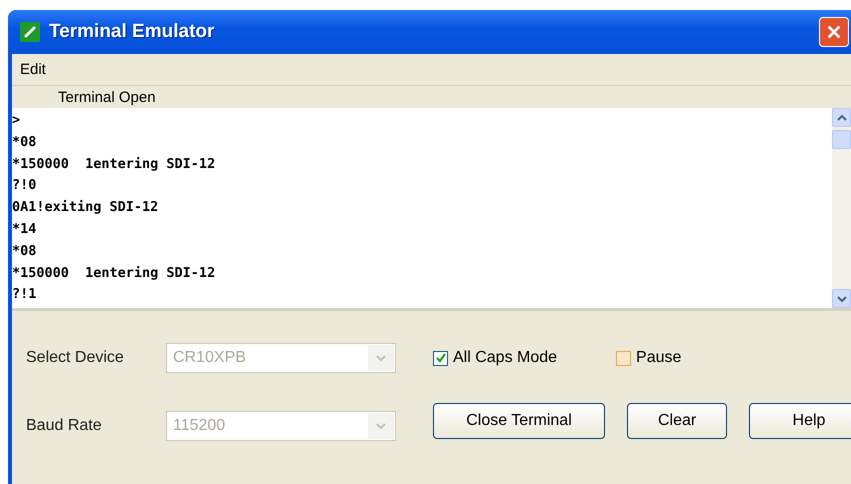  I want to click on app-icon, so click(30, 32).